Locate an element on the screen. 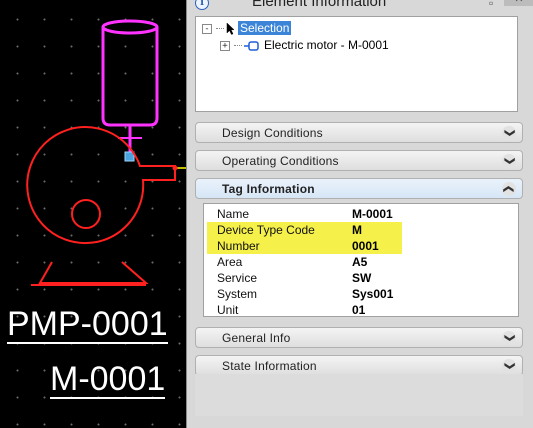 The height and width of the screenshot is (428, 533). property-value: SW is located at coordinates (361, 278).